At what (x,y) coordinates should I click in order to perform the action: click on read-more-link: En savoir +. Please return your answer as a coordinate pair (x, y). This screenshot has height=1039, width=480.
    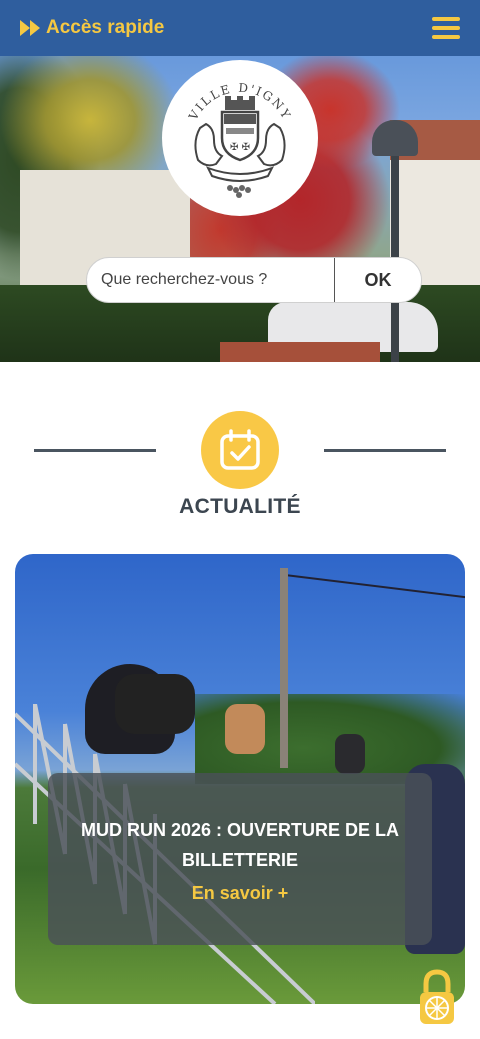
    Looking at the image, I should click on (240, 893).